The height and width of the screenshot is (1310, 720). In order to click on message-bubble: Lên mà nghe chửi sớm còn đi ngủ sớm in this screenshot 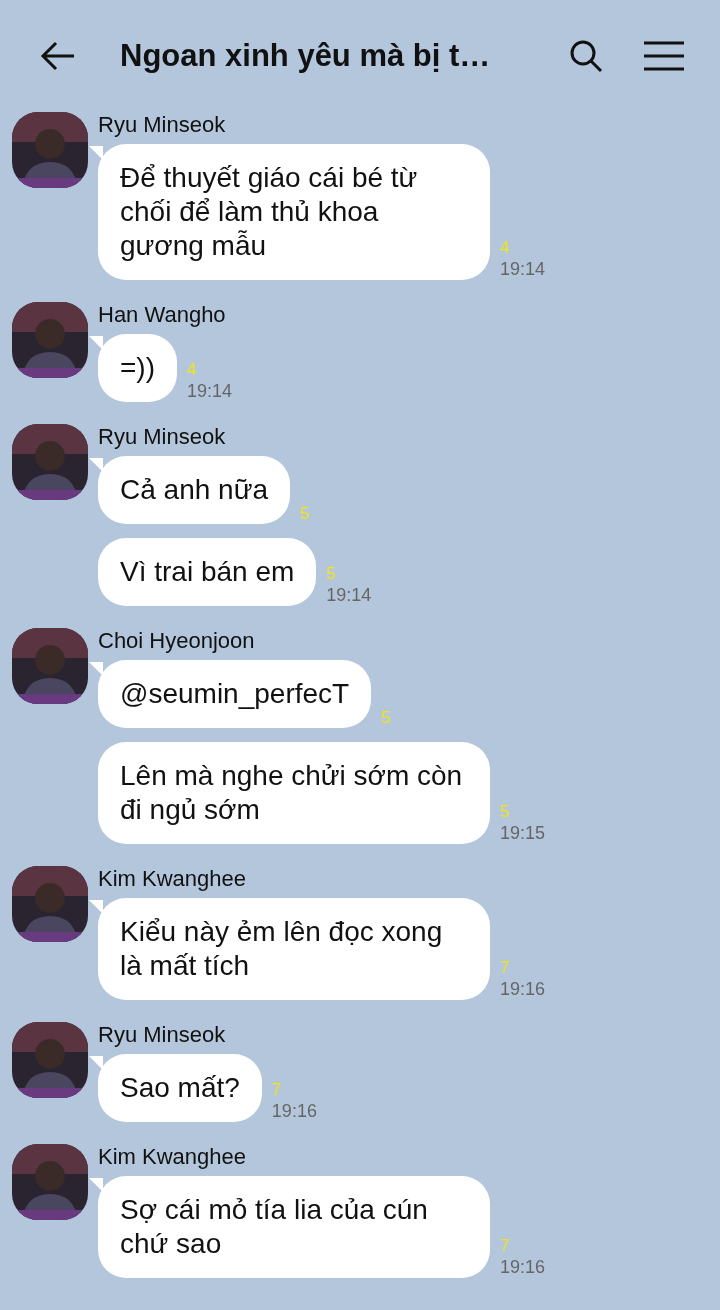, I will do `click(294, 793)`.